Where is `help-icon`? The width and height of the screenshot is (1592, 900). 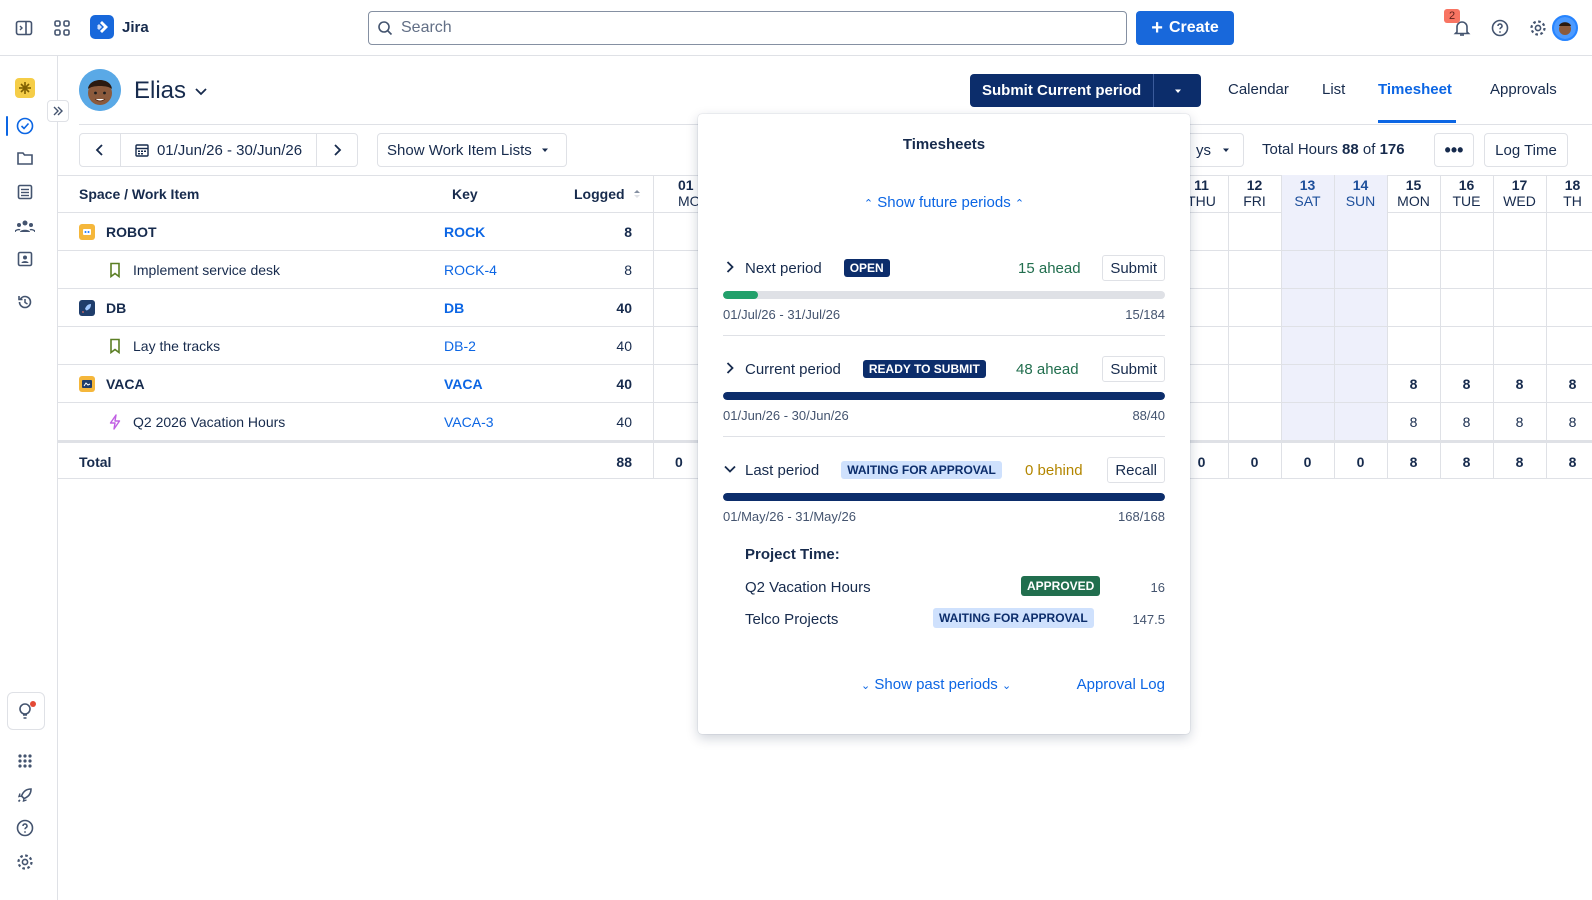 help-icon is located at coordinates (1500, 28).